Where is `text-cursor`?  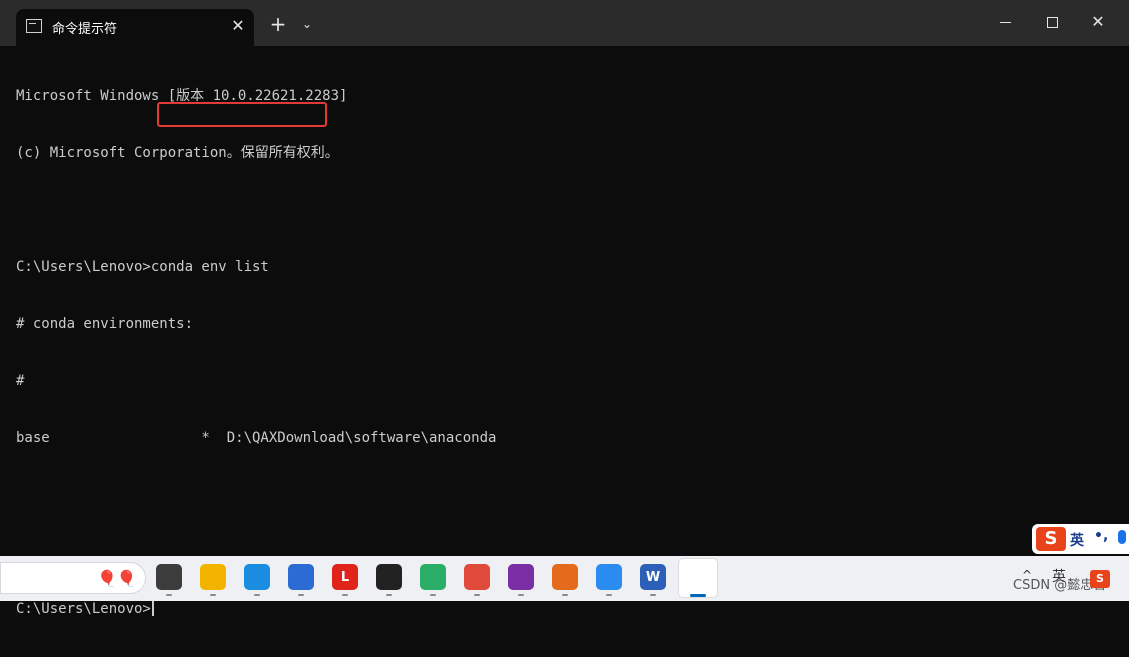
text-cursor is located at coordinates (152, 608).